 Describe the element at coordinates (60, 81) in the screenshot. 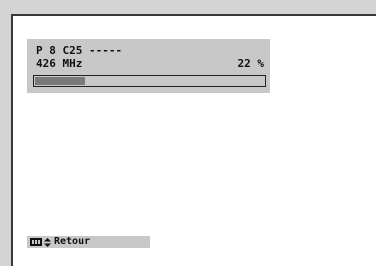

I see `progress-bar-fill` at that location.